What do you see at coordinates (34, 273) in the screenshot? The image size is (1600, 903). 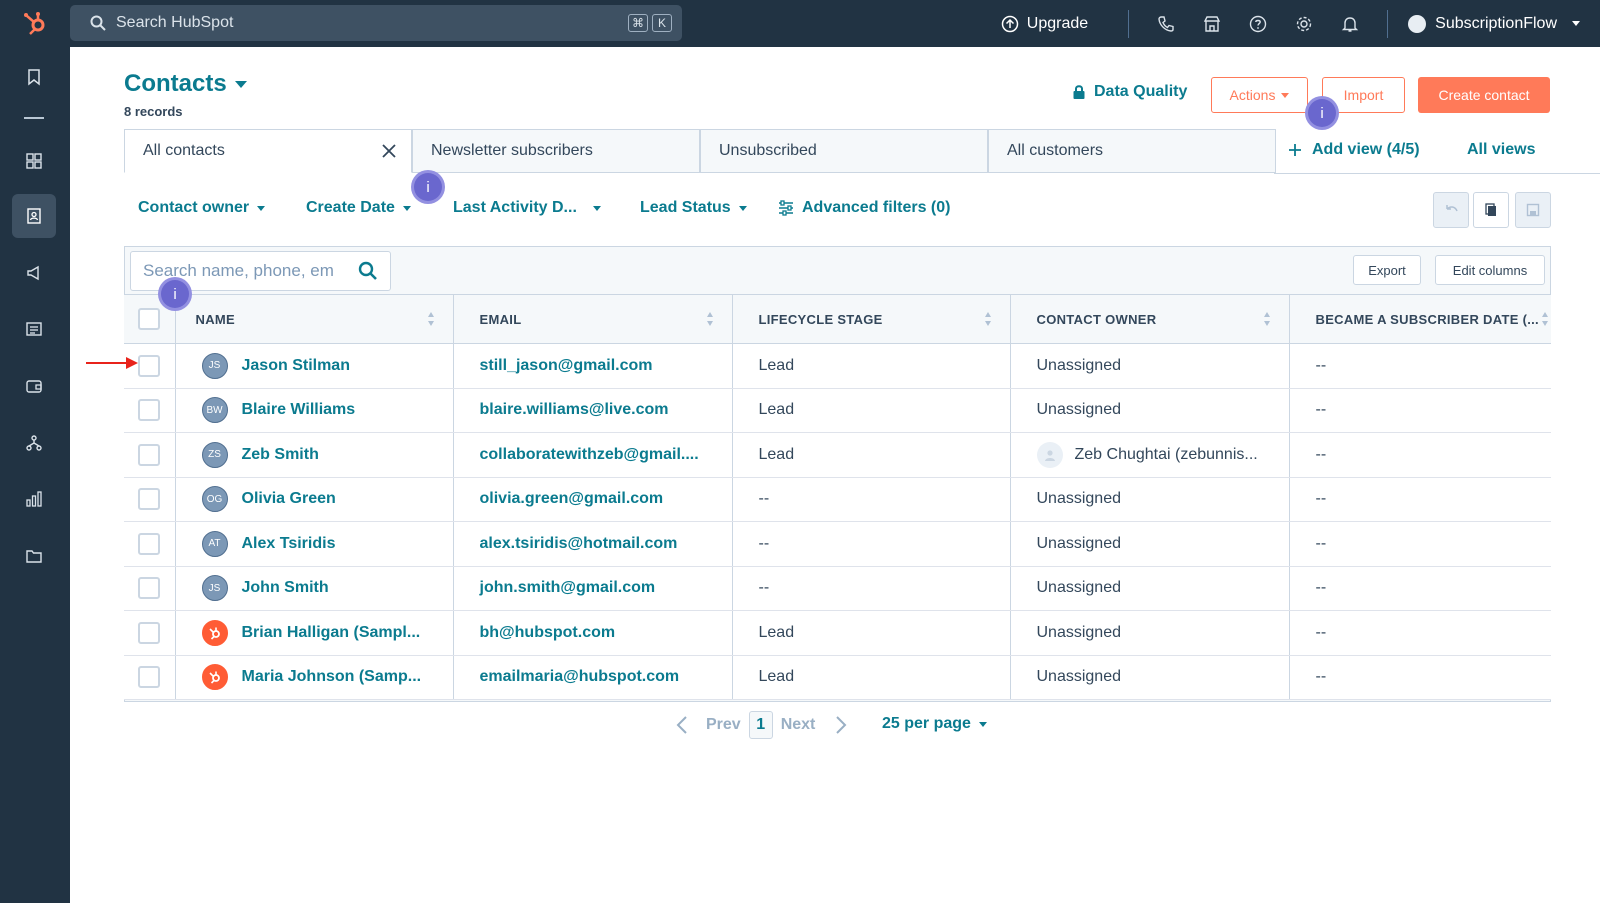 I see `marketing-megaphone-icon` at bounding box center [34, 273].